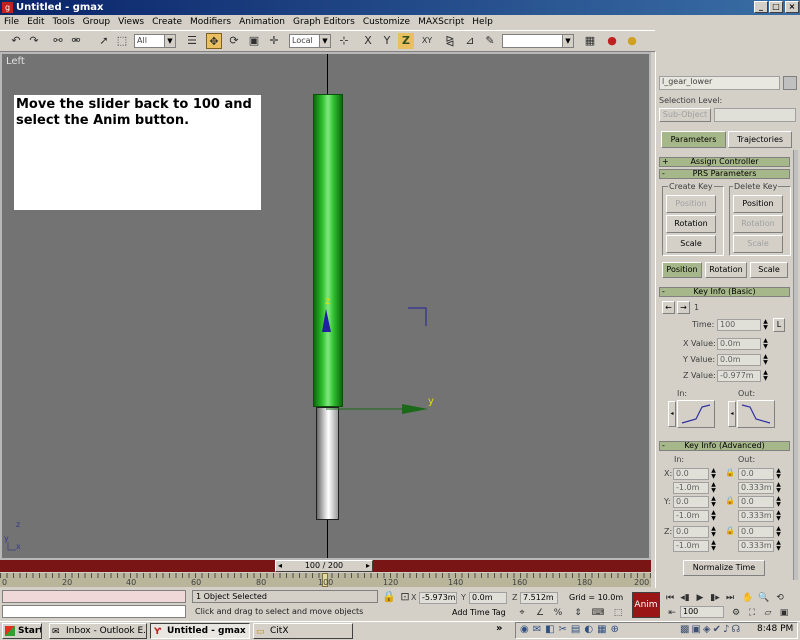 The image size is (800, 640). Describe the element at coordinates (765, 360) in the screenshot. I see `yvalue-spinner: ▲ ▼` at that location.